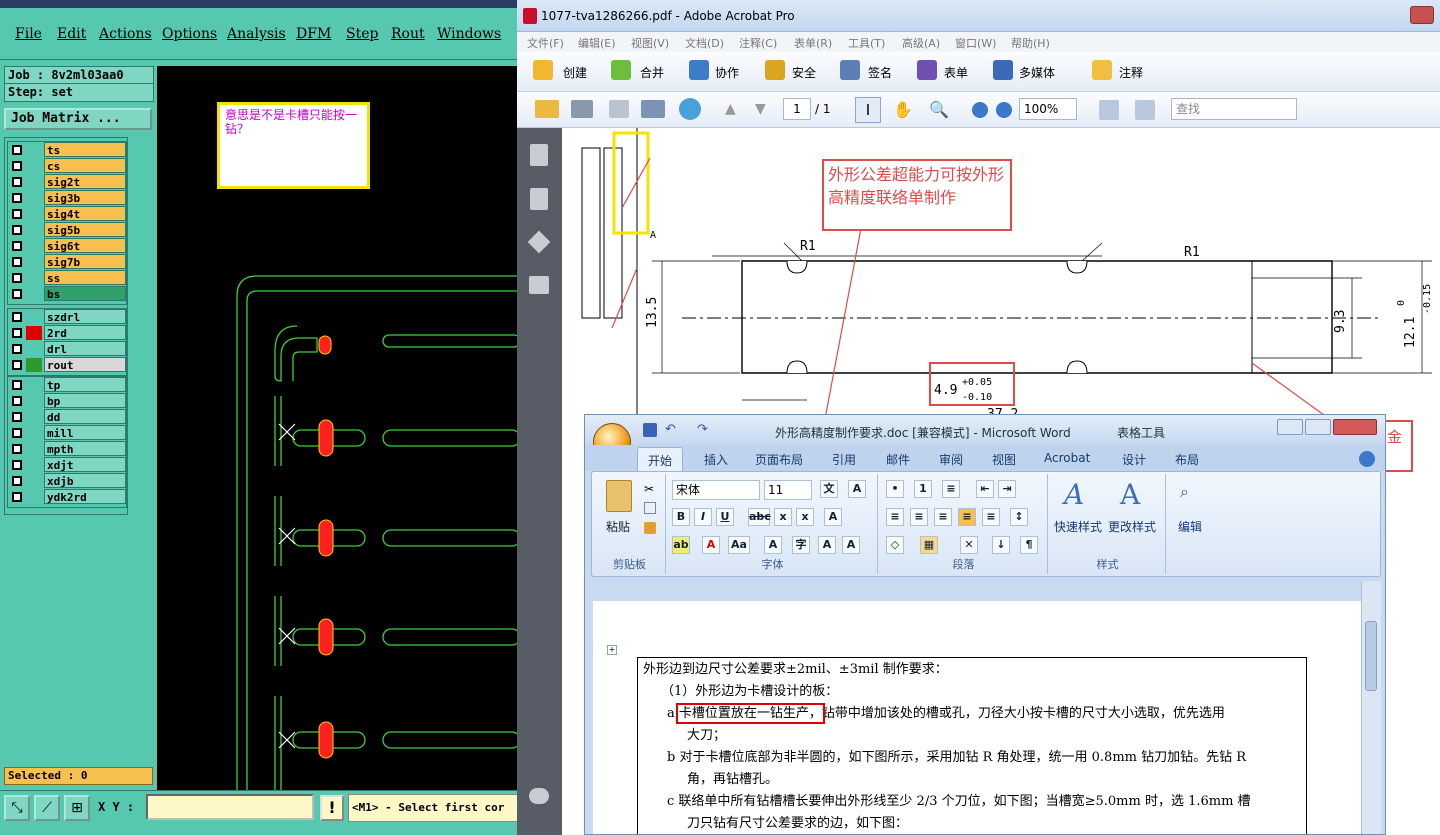 This screenshot has width=1440, height=835. Describe the element at coordinates (1184, 492) in the screenshot. I see `find-icon: ⌕` at that location.